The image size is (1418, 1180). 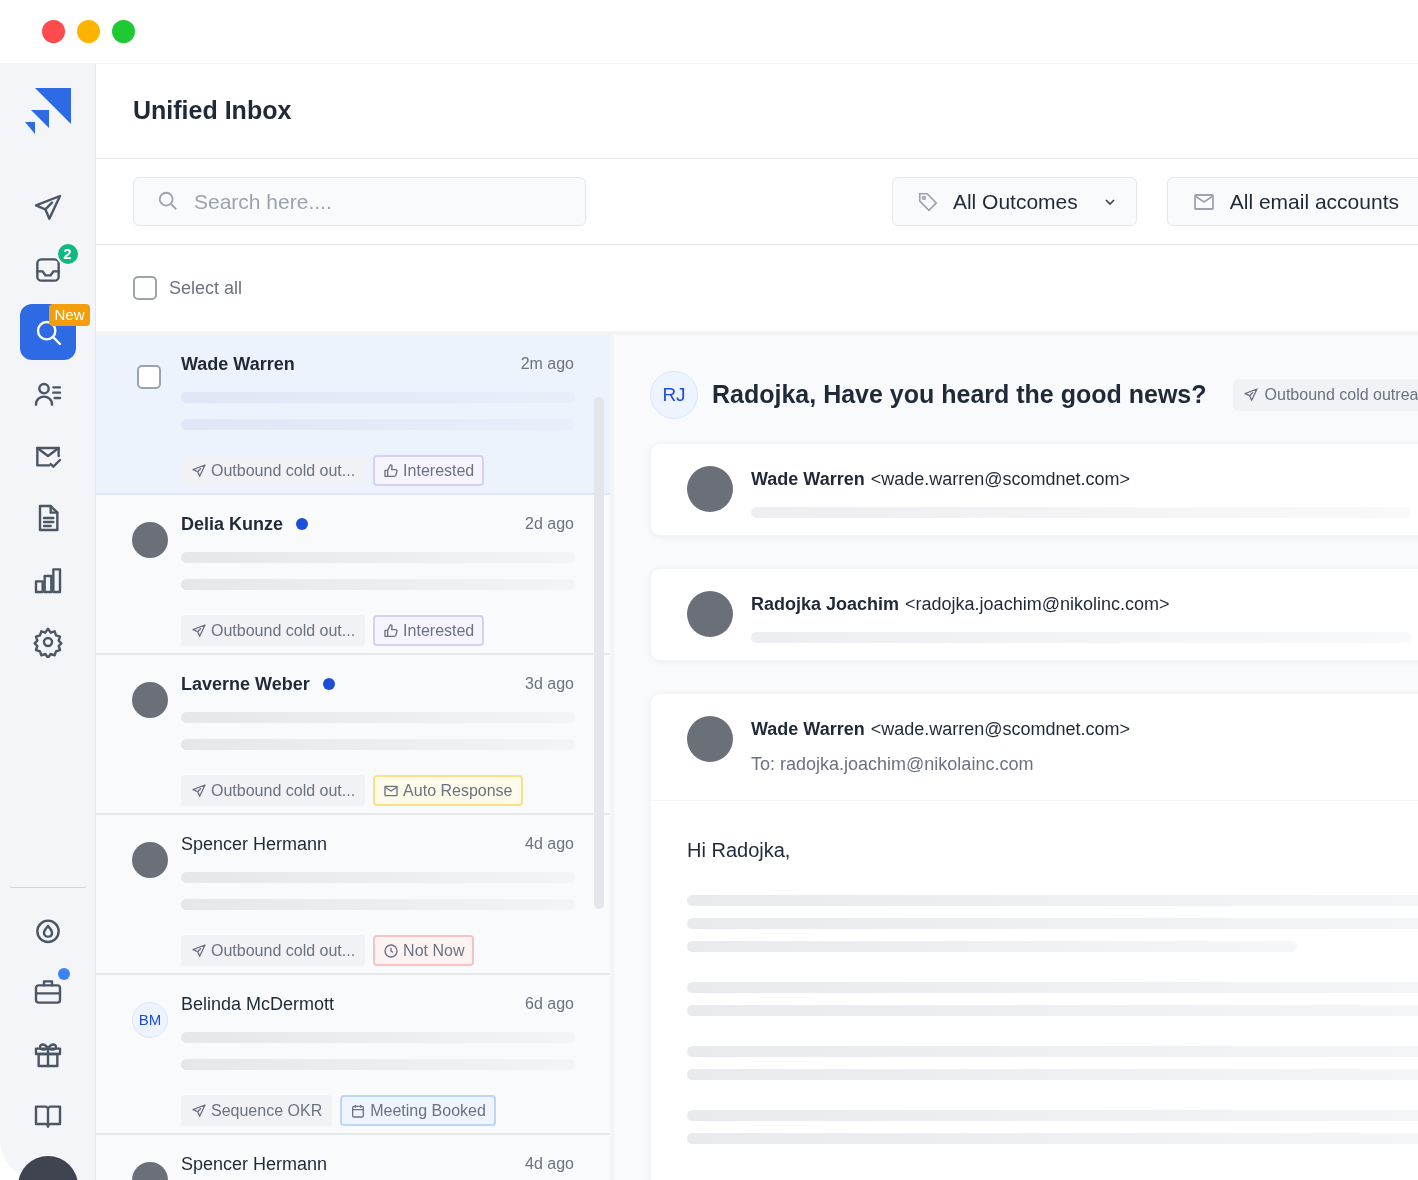 I want to click on sender-email: <radojka.joachim@nikolinc.com>, so click(x=1037, y=604).